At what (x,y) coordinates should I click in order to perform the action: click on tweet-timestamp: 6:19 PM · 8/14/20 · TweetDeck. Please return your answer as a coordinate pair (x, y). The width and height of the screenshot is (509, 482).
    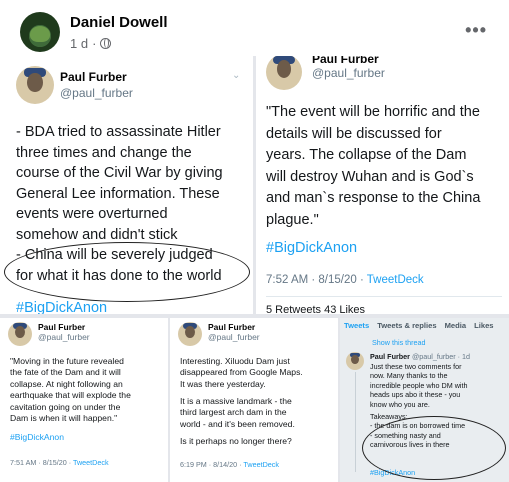
    Looking at the image, I should click on (229, 464).